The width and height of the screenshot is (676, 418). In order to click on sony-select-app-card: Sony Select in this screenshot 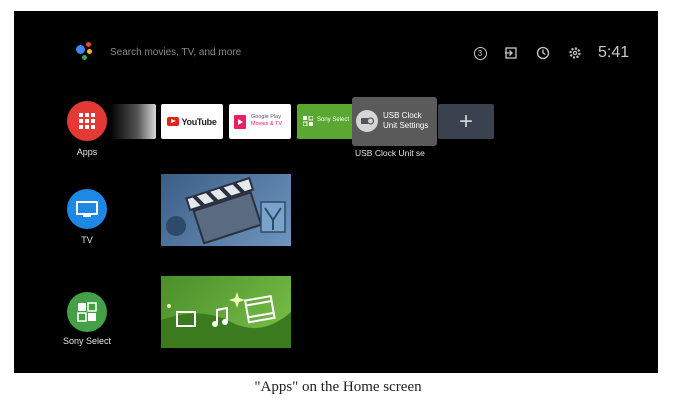, I will do `click(328, 121)`.